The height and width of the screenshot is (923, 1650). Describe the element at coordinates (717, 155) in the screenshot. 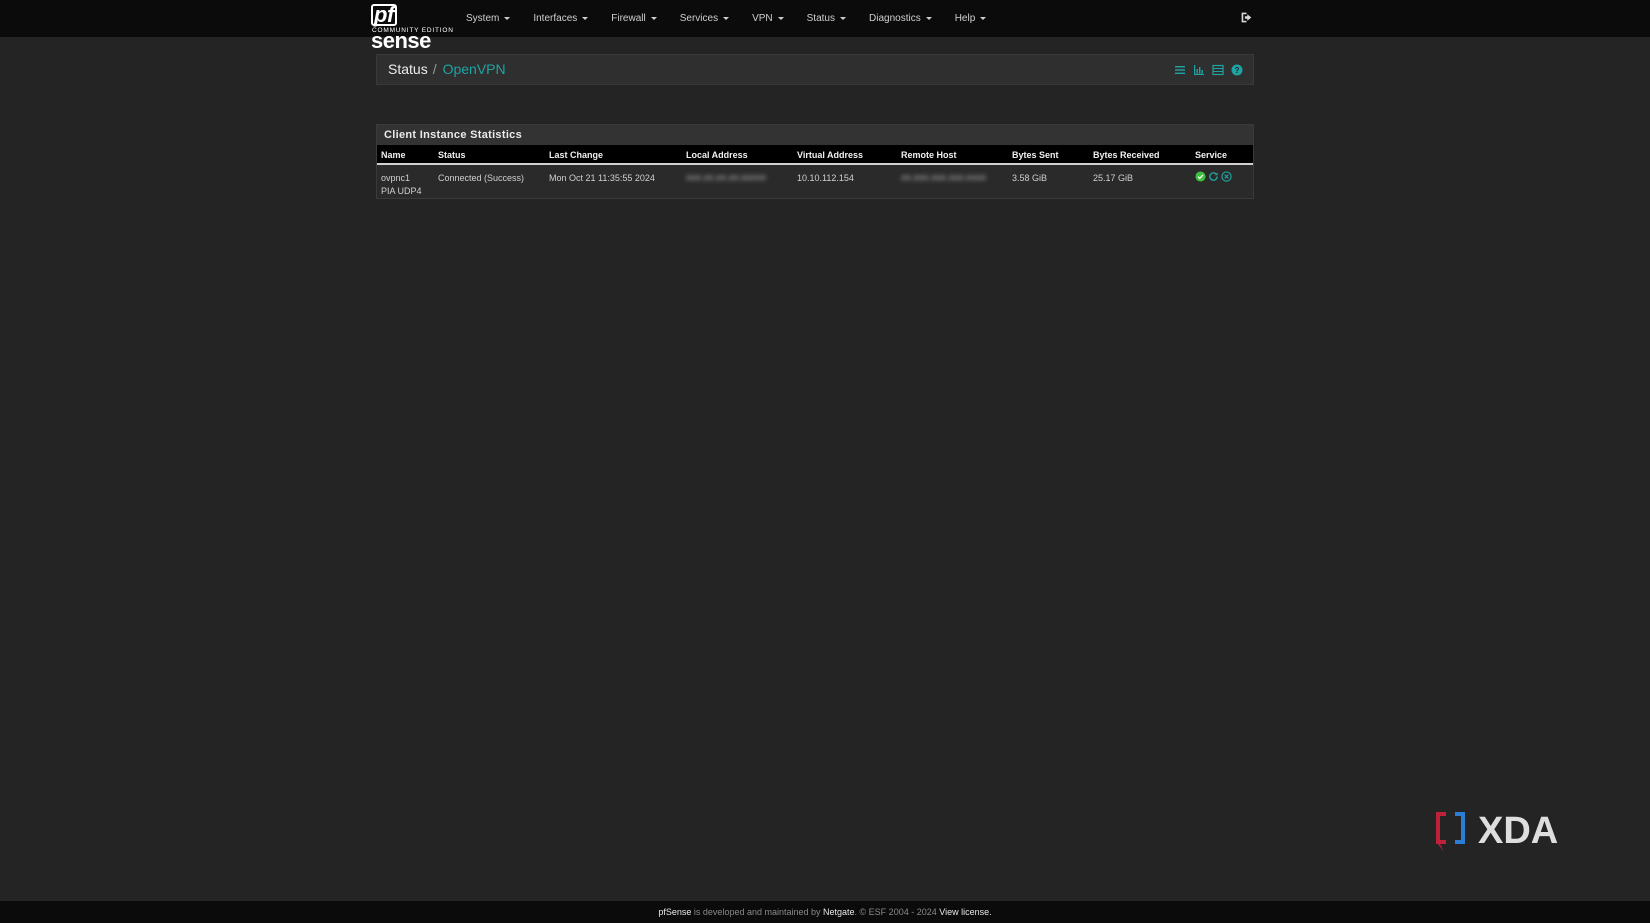

I see `column-header-local-address: Local Address` at that location.